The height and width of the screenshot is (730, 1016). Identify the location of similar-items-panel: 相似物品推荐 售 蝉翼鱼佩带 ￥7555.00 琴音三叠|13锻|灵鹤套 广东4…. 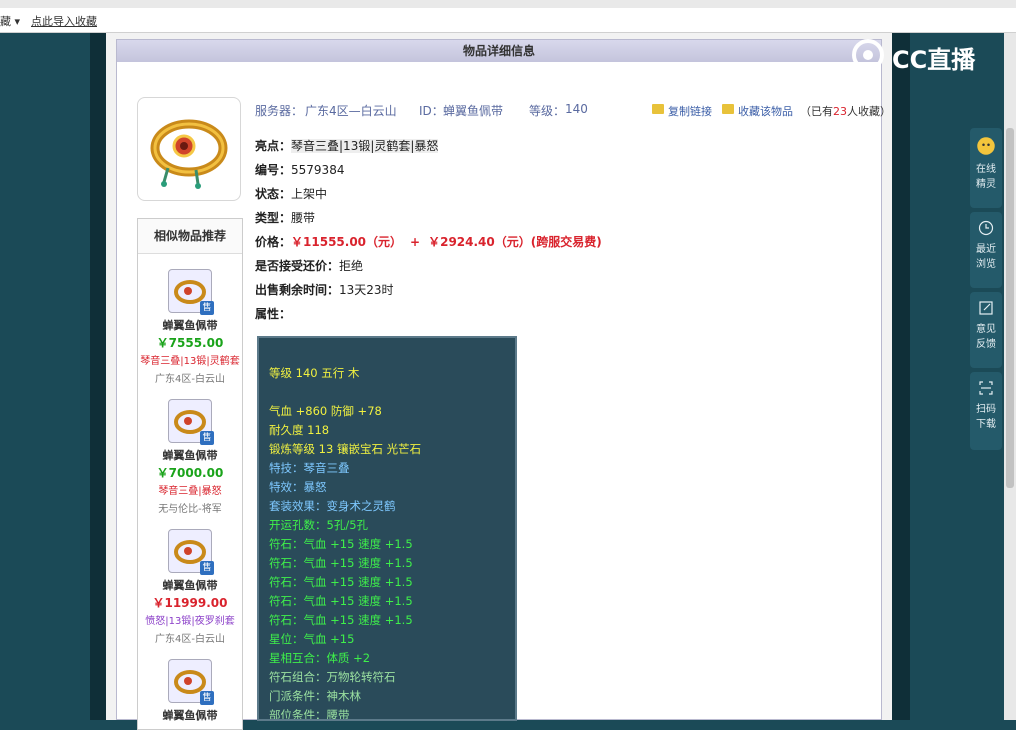
(190, 474).